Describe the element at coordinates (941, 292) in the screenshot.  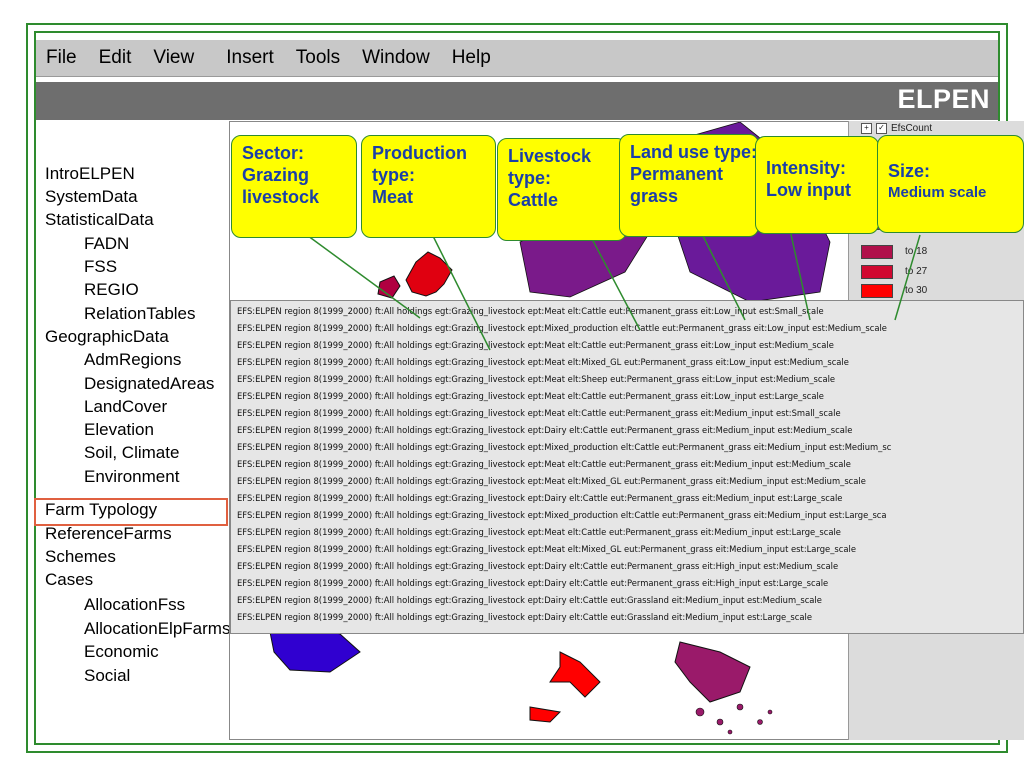
I see `legend-row: to 30` at that location.